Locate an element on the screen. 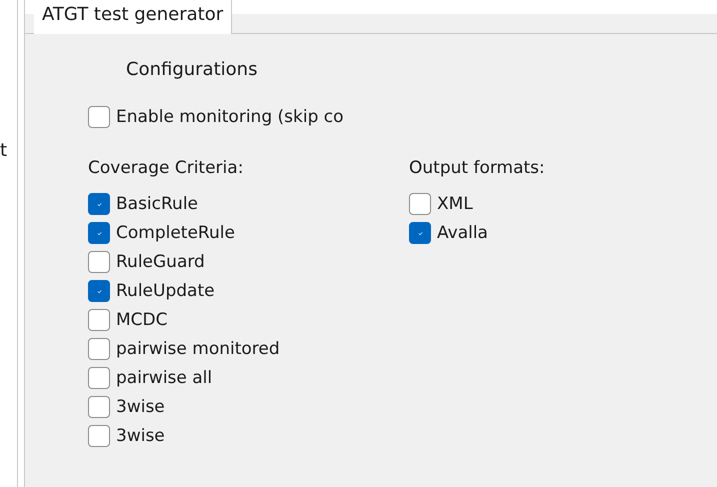  checkbox-label: RuleGuard is located at coordinates (160, 261).